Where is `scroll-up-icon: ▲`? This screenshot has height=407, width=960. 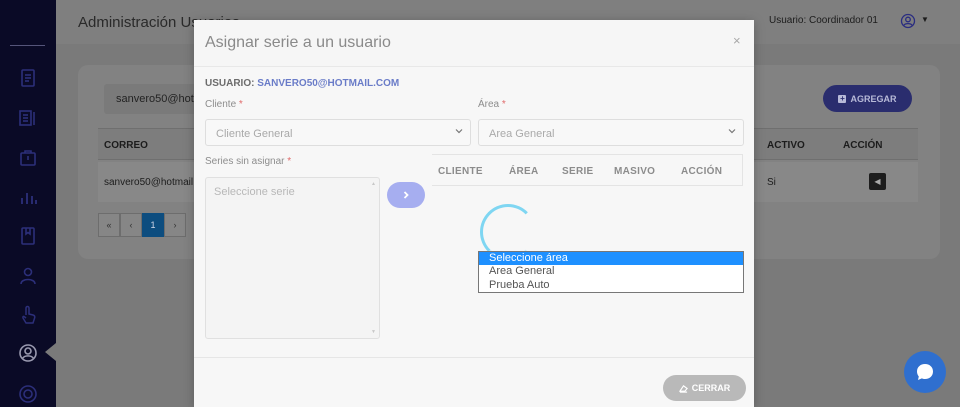
scroll-up-icon: ▲ is located at coordinates (373, 184).